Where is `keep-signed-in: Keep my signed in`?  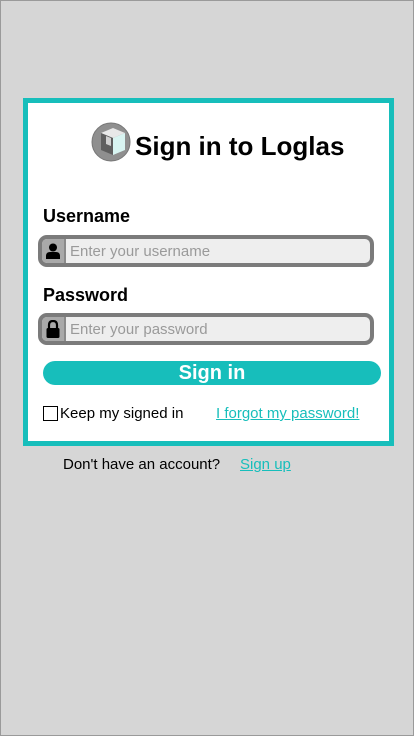 keep-signed-in: Keep my signed in is located at coordinates (113, 413).